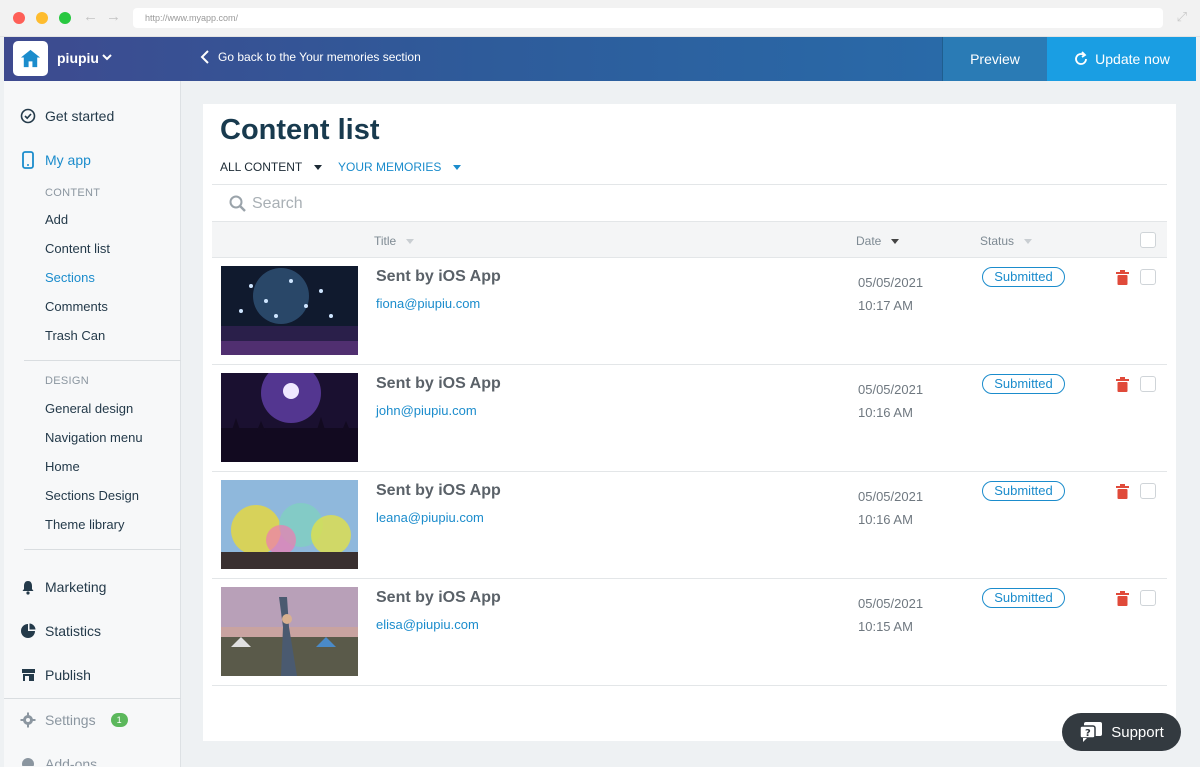 The width and height of the screenshot is (1200, 767). I want to click on home-icon, so click(30, 58).